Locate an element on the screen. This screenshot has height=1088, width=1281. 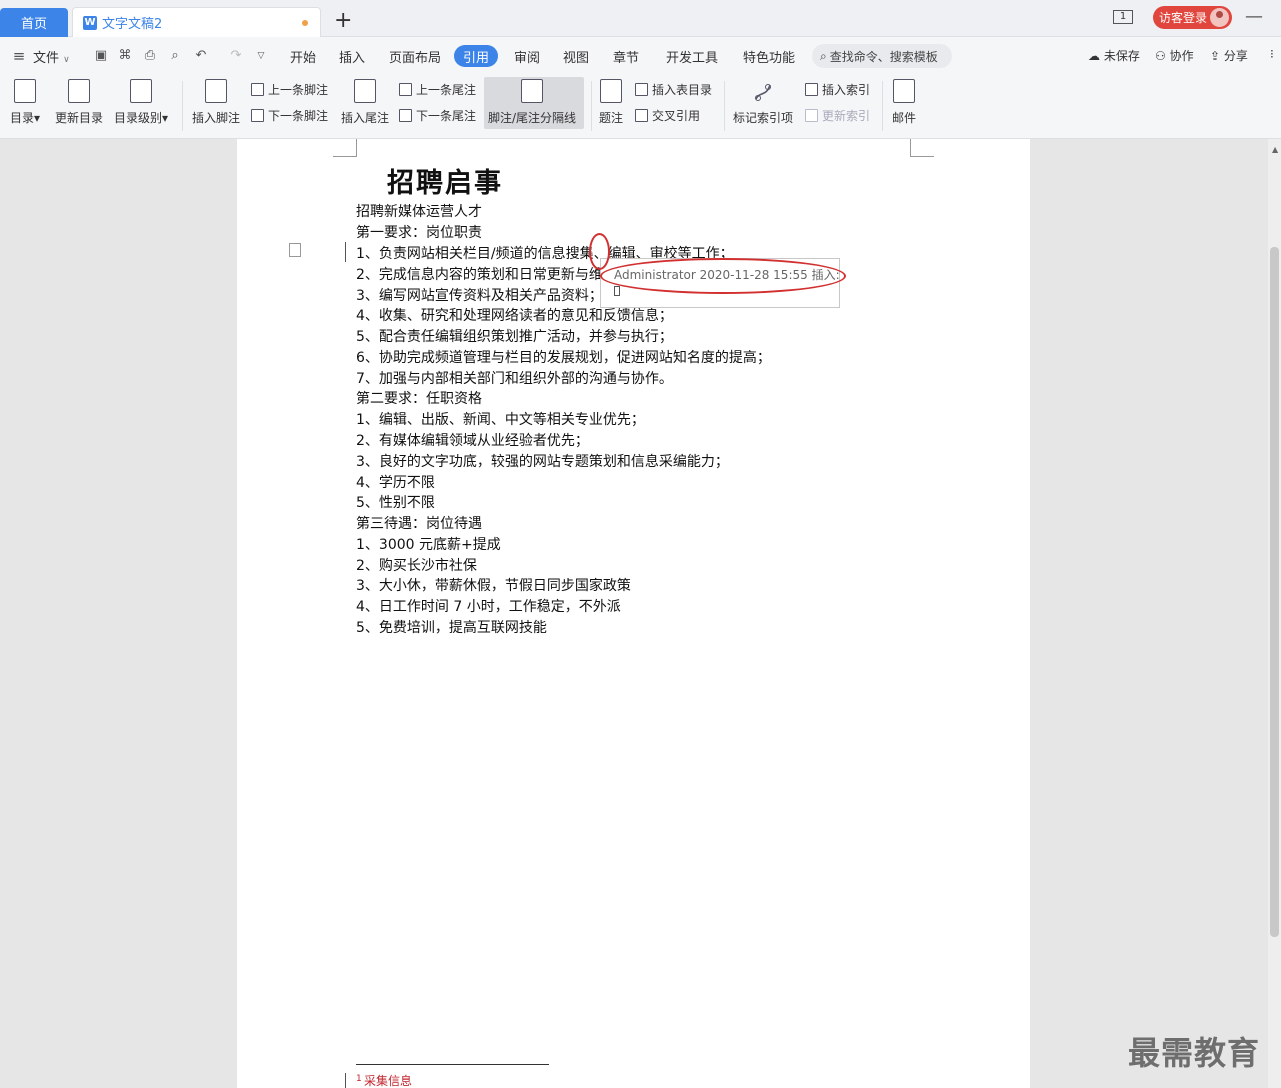
search-icon: ⌕ is located at coordinates (823, 55).